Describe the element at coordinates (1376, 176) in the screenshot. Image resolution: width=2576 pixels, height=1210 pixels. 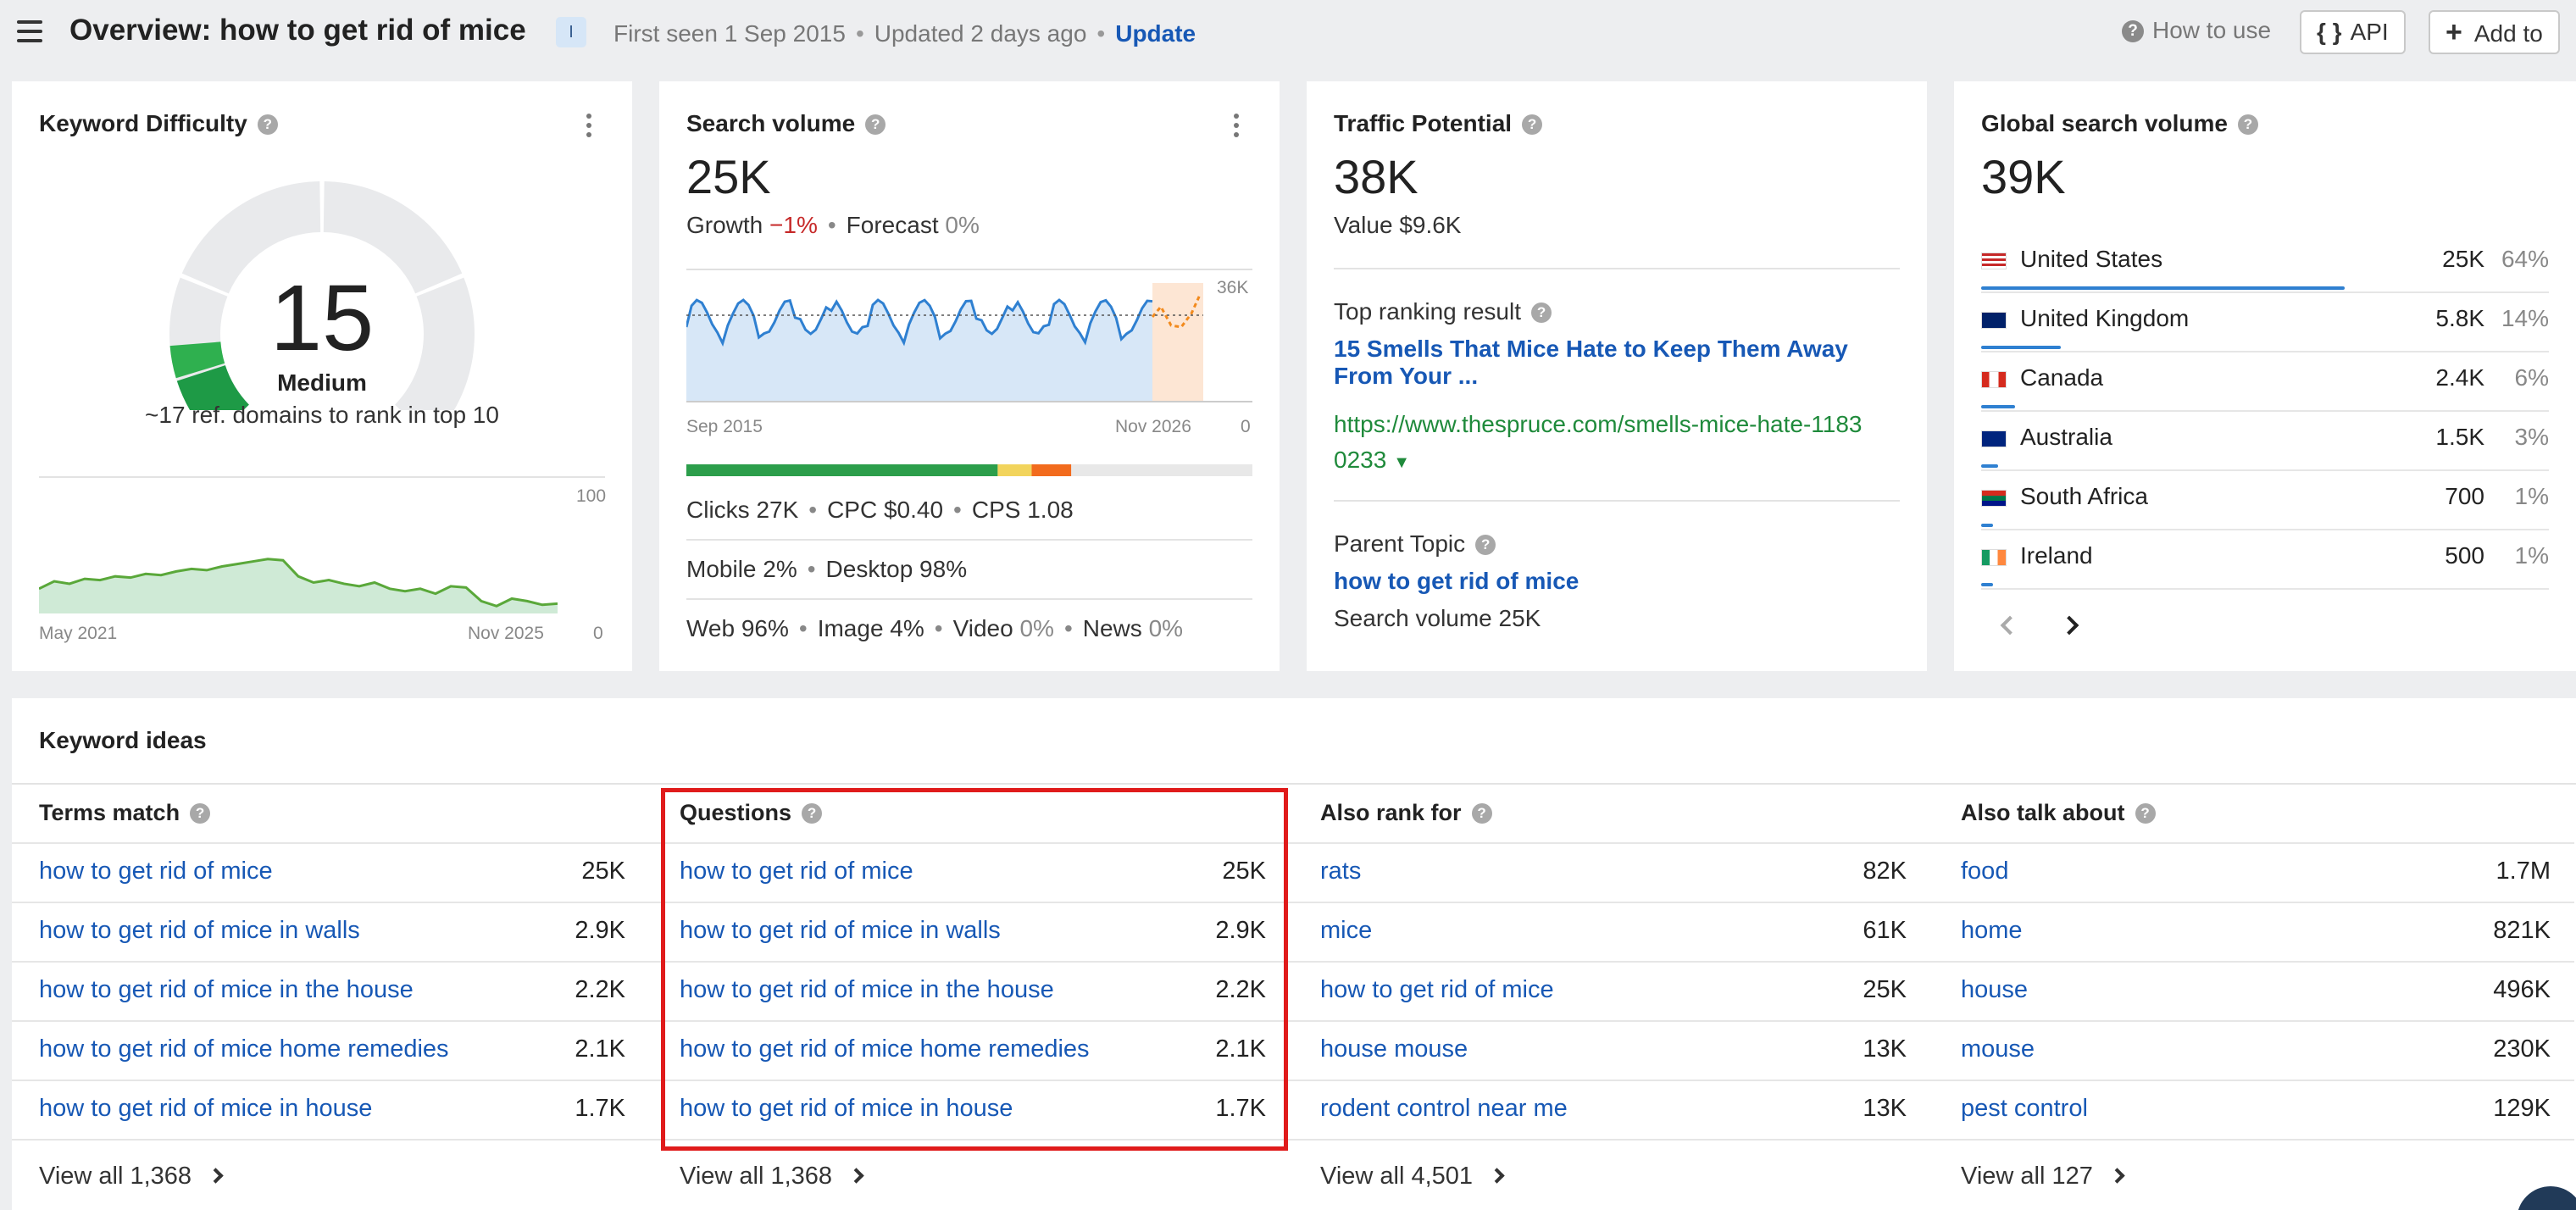
I see `tp-value: 38K` at that location.